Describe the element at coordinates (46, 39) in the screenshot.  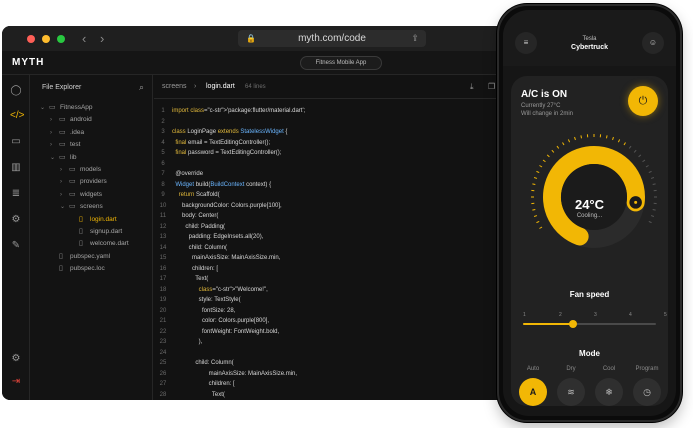
I see `minimize-window-button` at that location.